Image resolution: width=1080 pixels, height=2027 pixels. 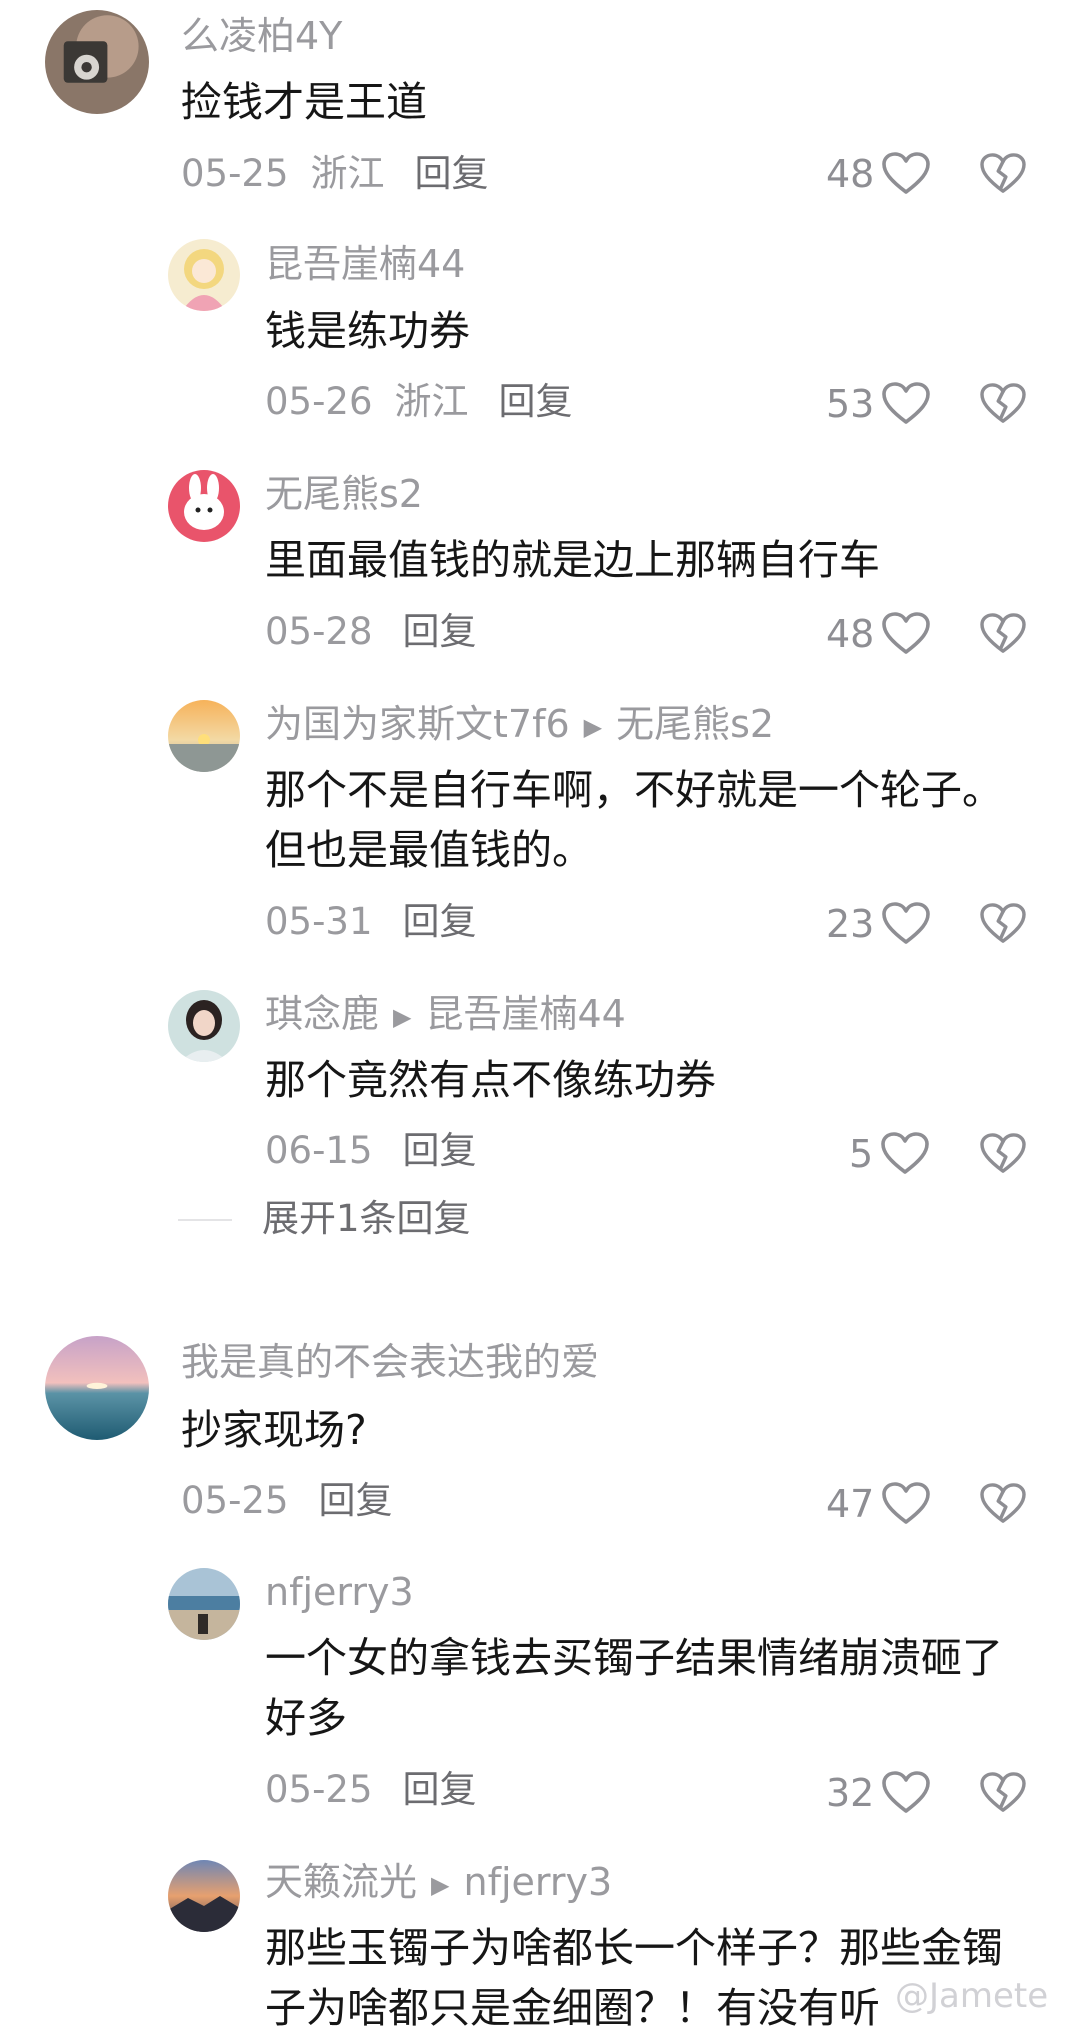 What do you see at coordinates (634, 1688) in the screenshot?
I see `comment-text: 一个女的拿钱去买镯子结果情绪崩溃砸了好多` at bounding box center [634, 1688].